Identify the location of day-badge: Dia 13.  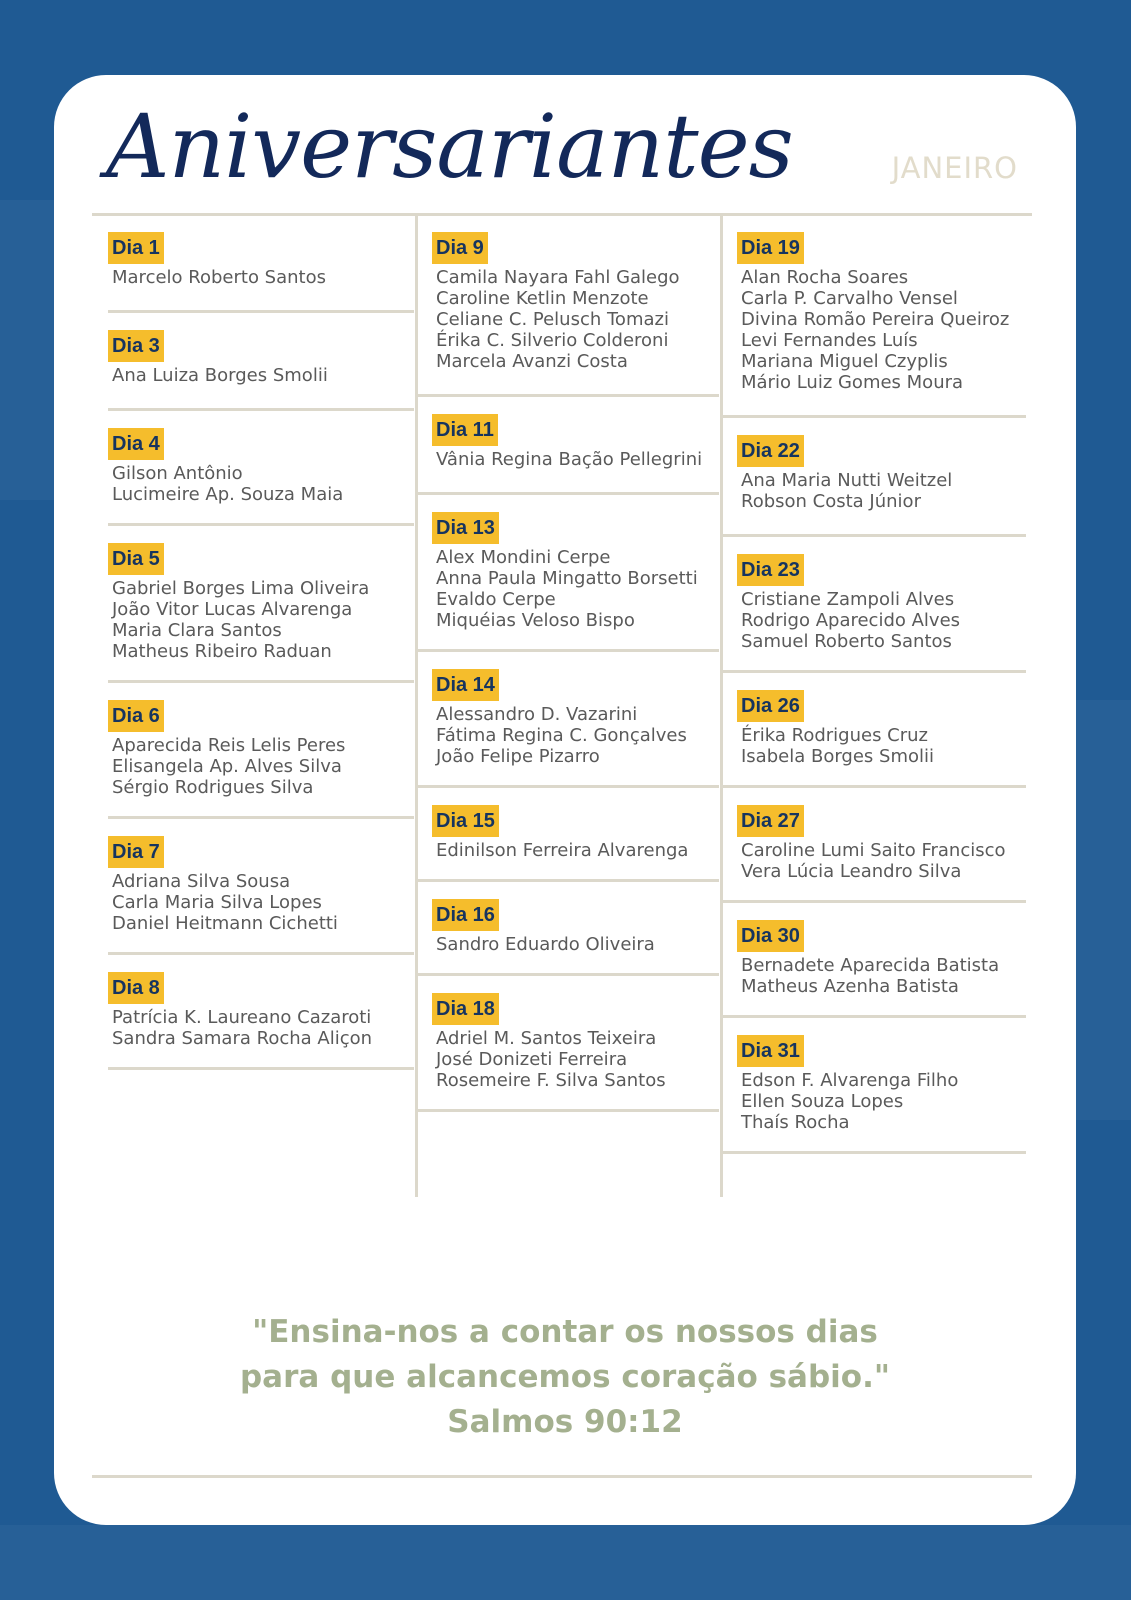
(465, 528).